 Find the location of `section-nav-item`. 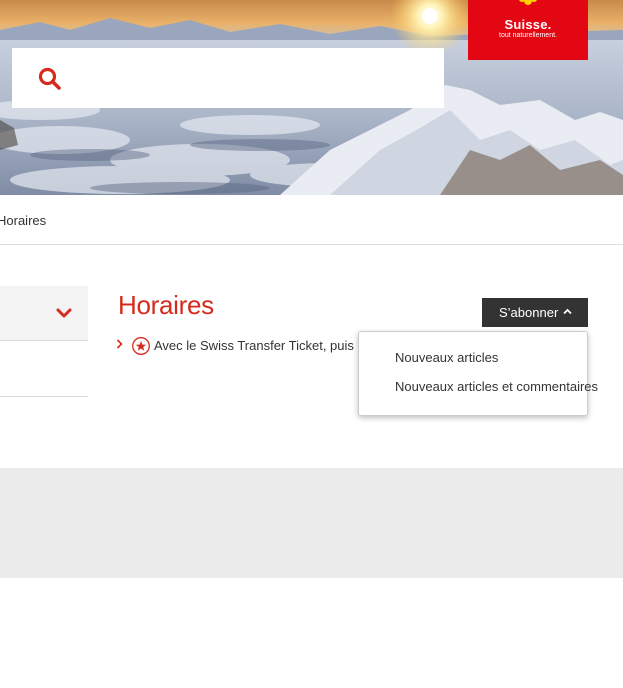

section-nav-item is located at coordinates (44, 369).